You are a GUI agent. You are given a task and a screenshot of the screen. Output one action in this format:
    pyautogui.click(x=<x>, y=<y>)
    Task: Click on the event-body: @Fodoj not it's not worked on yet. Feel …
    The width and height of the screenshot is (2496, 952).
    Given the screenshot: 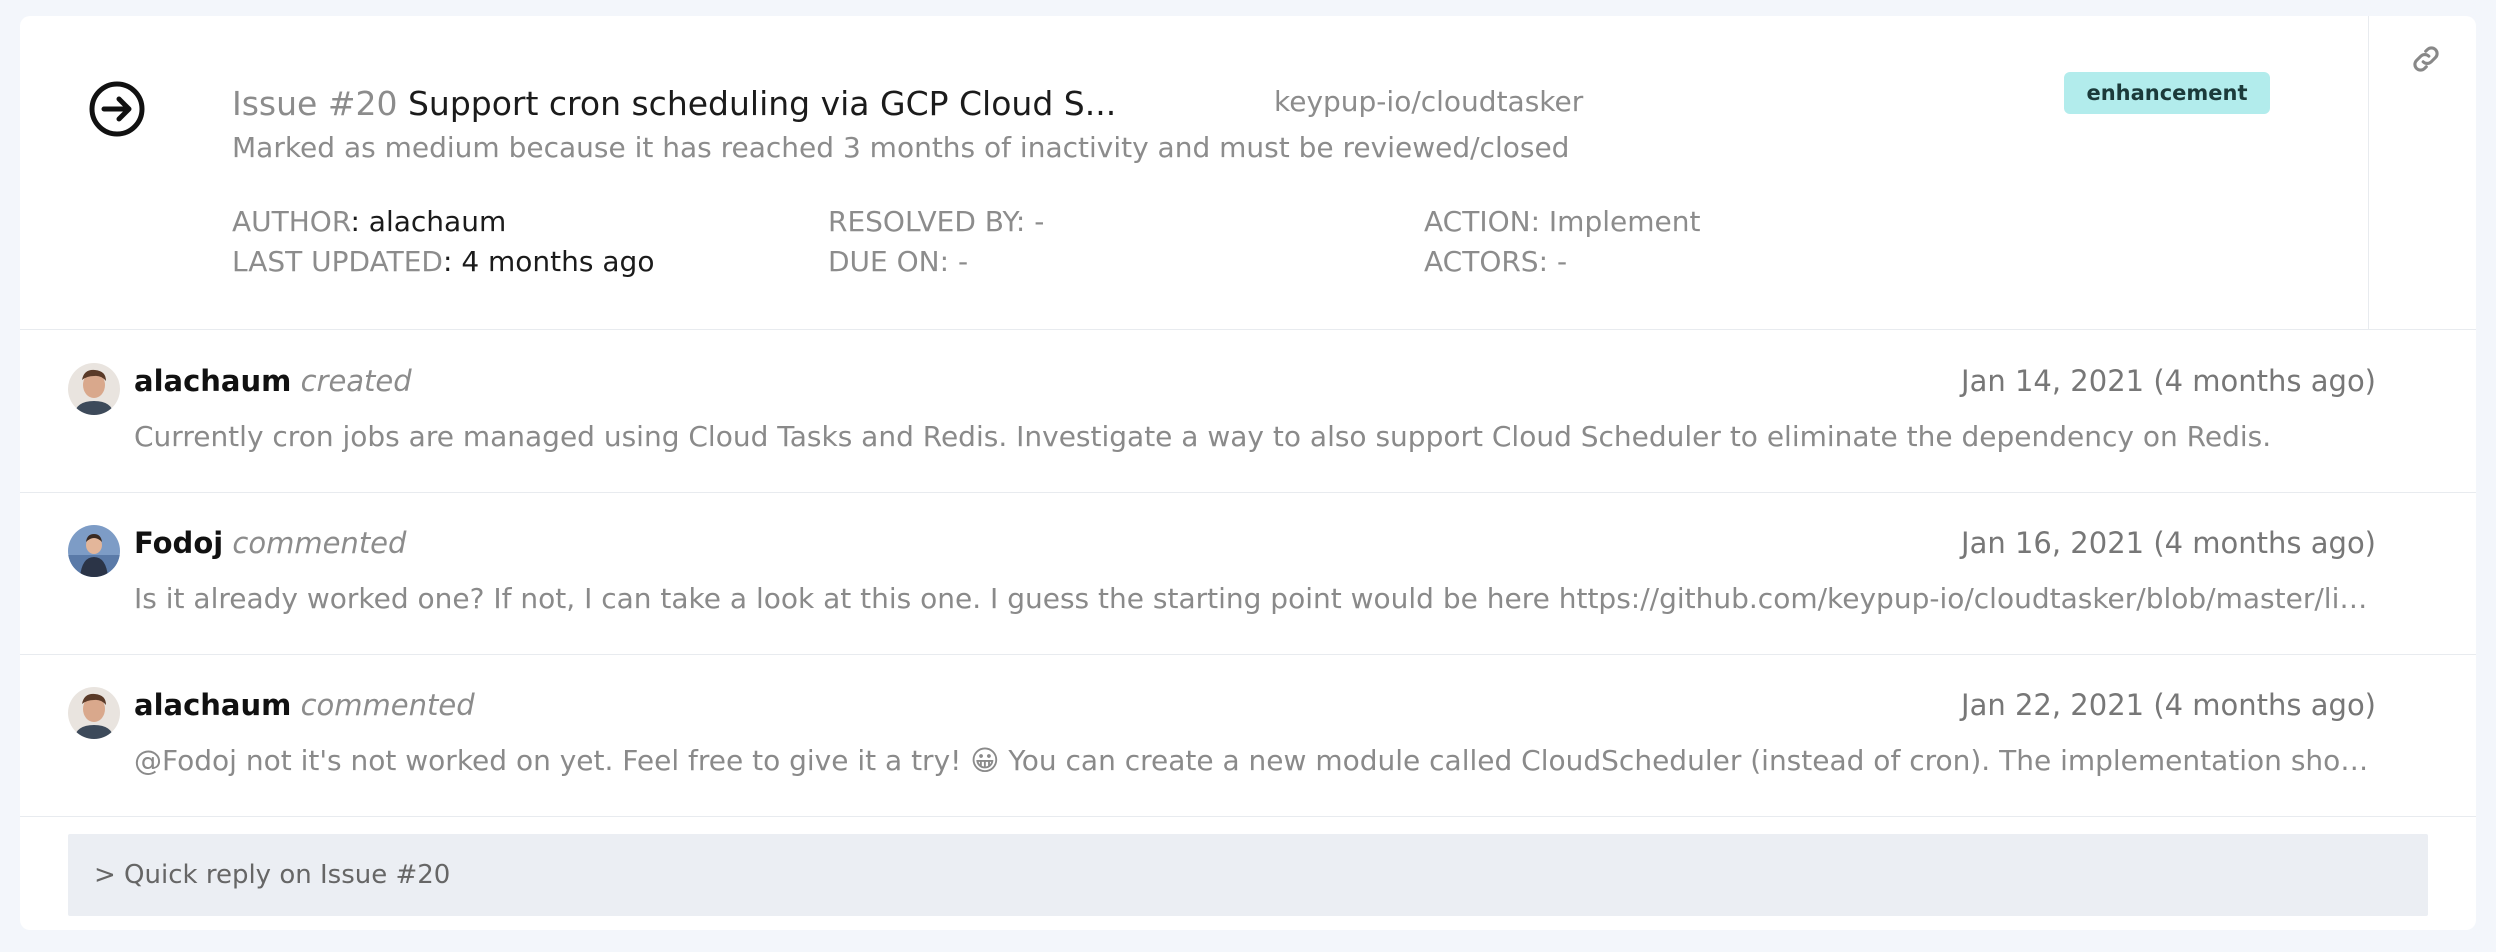 What is the action you would take?
    pyautogui.click(x=1259, y=760)
    